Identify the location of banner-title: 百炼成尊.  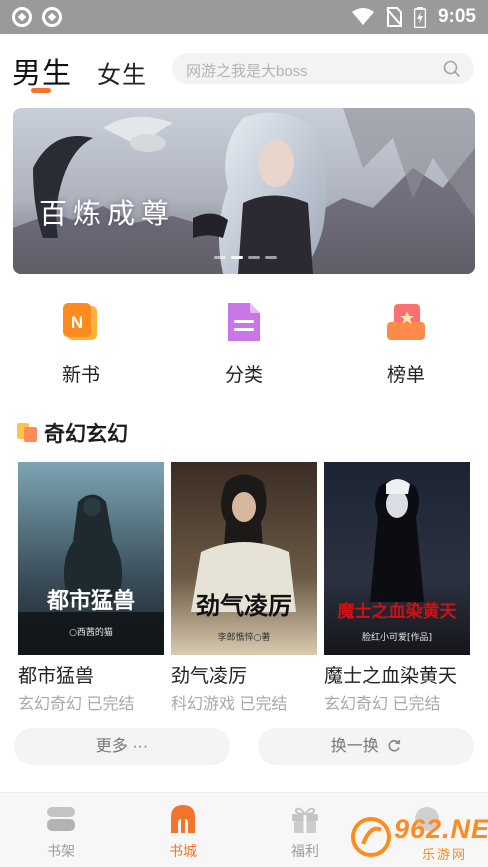
(107, 213).